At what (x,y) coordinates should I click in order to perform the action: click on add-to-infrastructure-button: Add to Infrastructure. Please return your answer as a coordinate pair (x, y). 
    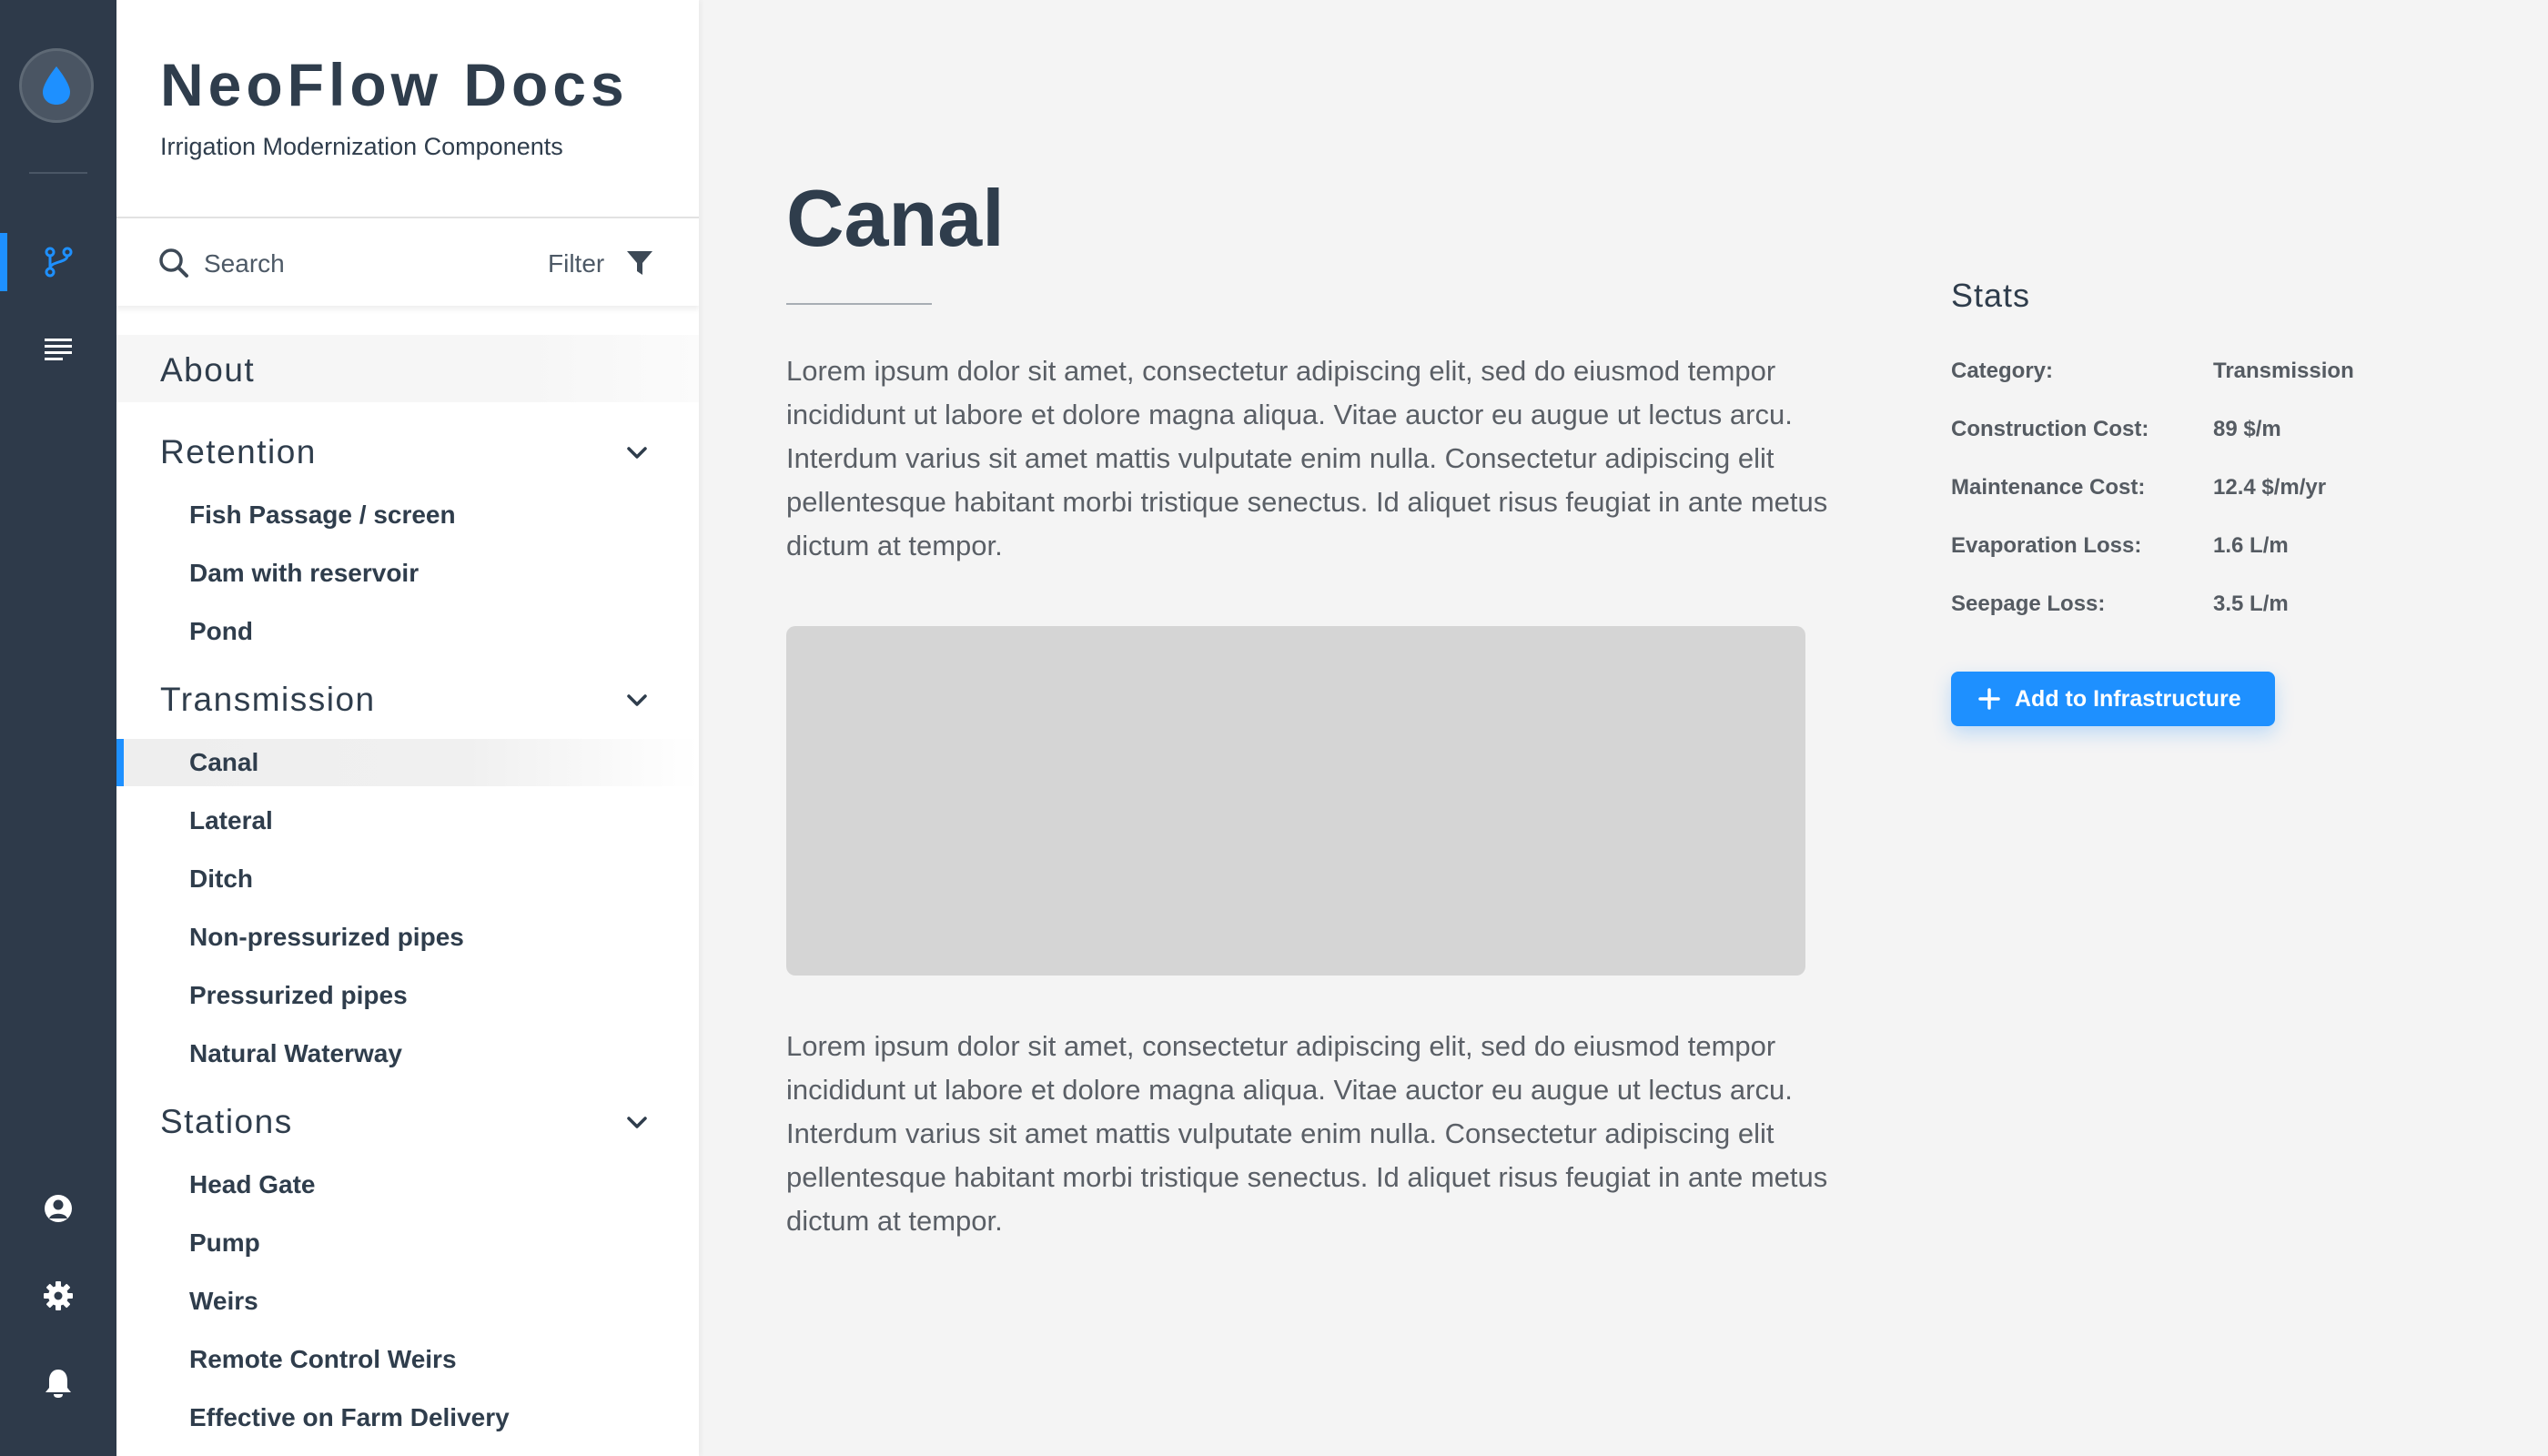
    Looking at the image, I should click on (2113, 699).